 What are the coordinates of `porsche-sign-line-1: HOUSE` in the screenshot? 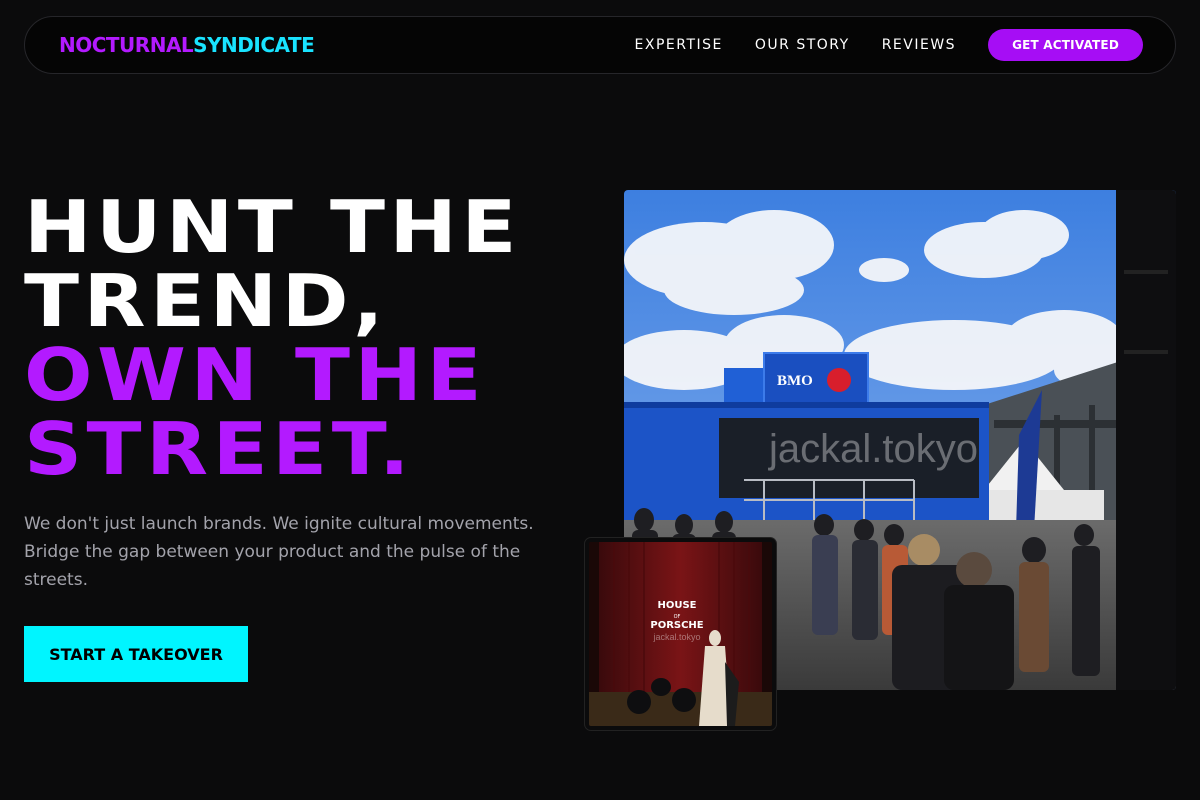 It's located at (676, 605).